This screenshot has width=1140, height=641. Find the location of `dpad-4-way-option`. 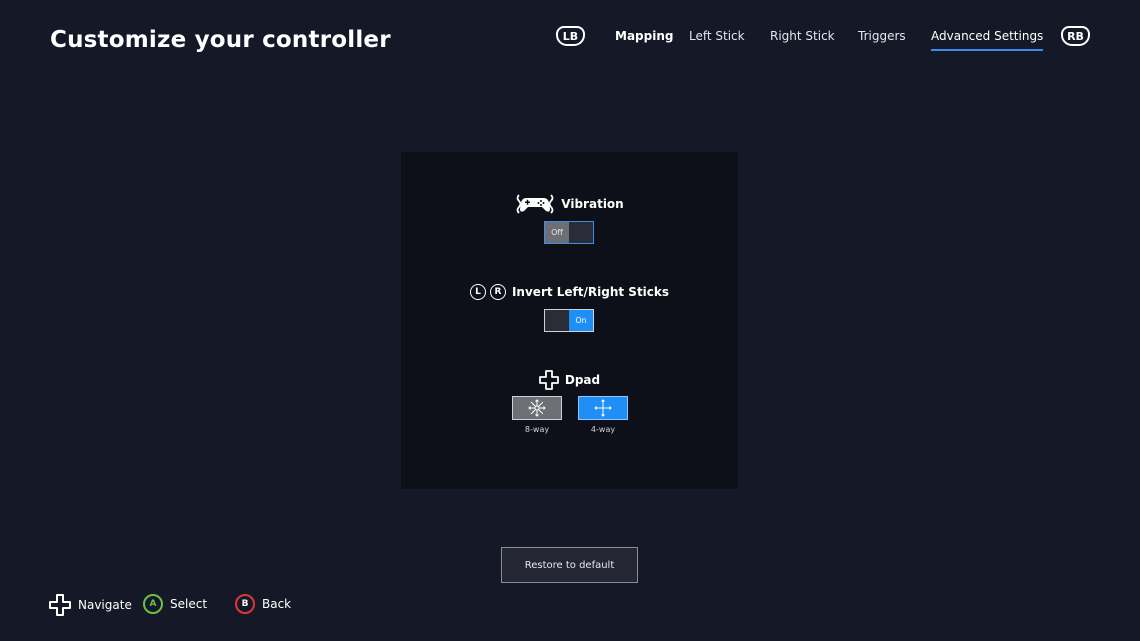

dpad-4-way-option is located at coordinates (603, 408).